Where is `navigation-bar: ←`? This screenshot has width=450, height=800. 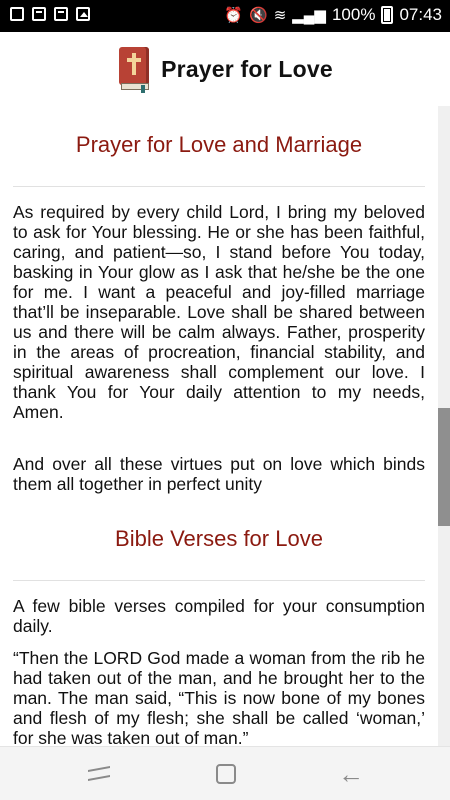 navigation-bar: ← is located at coordinates (225, 773).